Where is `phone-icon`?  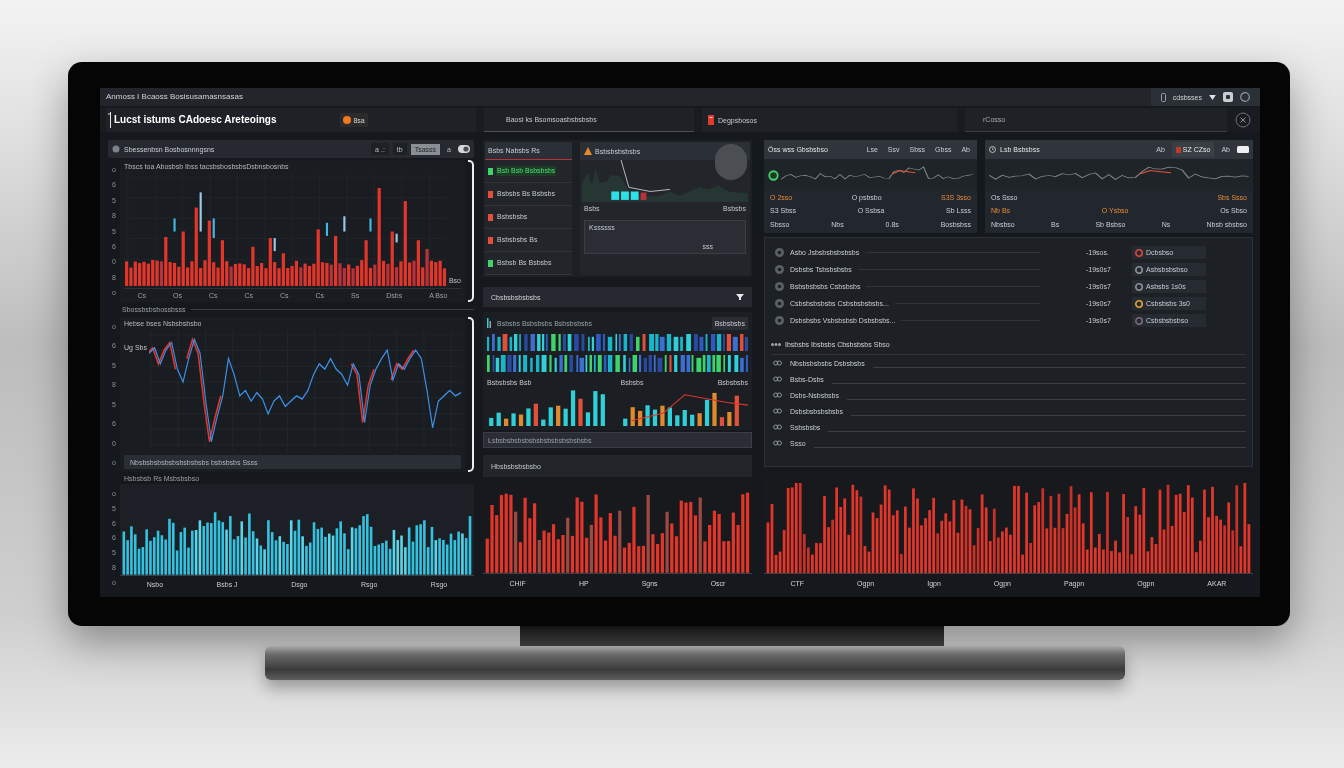 phone-icon is located at coordinates (1163, 97).